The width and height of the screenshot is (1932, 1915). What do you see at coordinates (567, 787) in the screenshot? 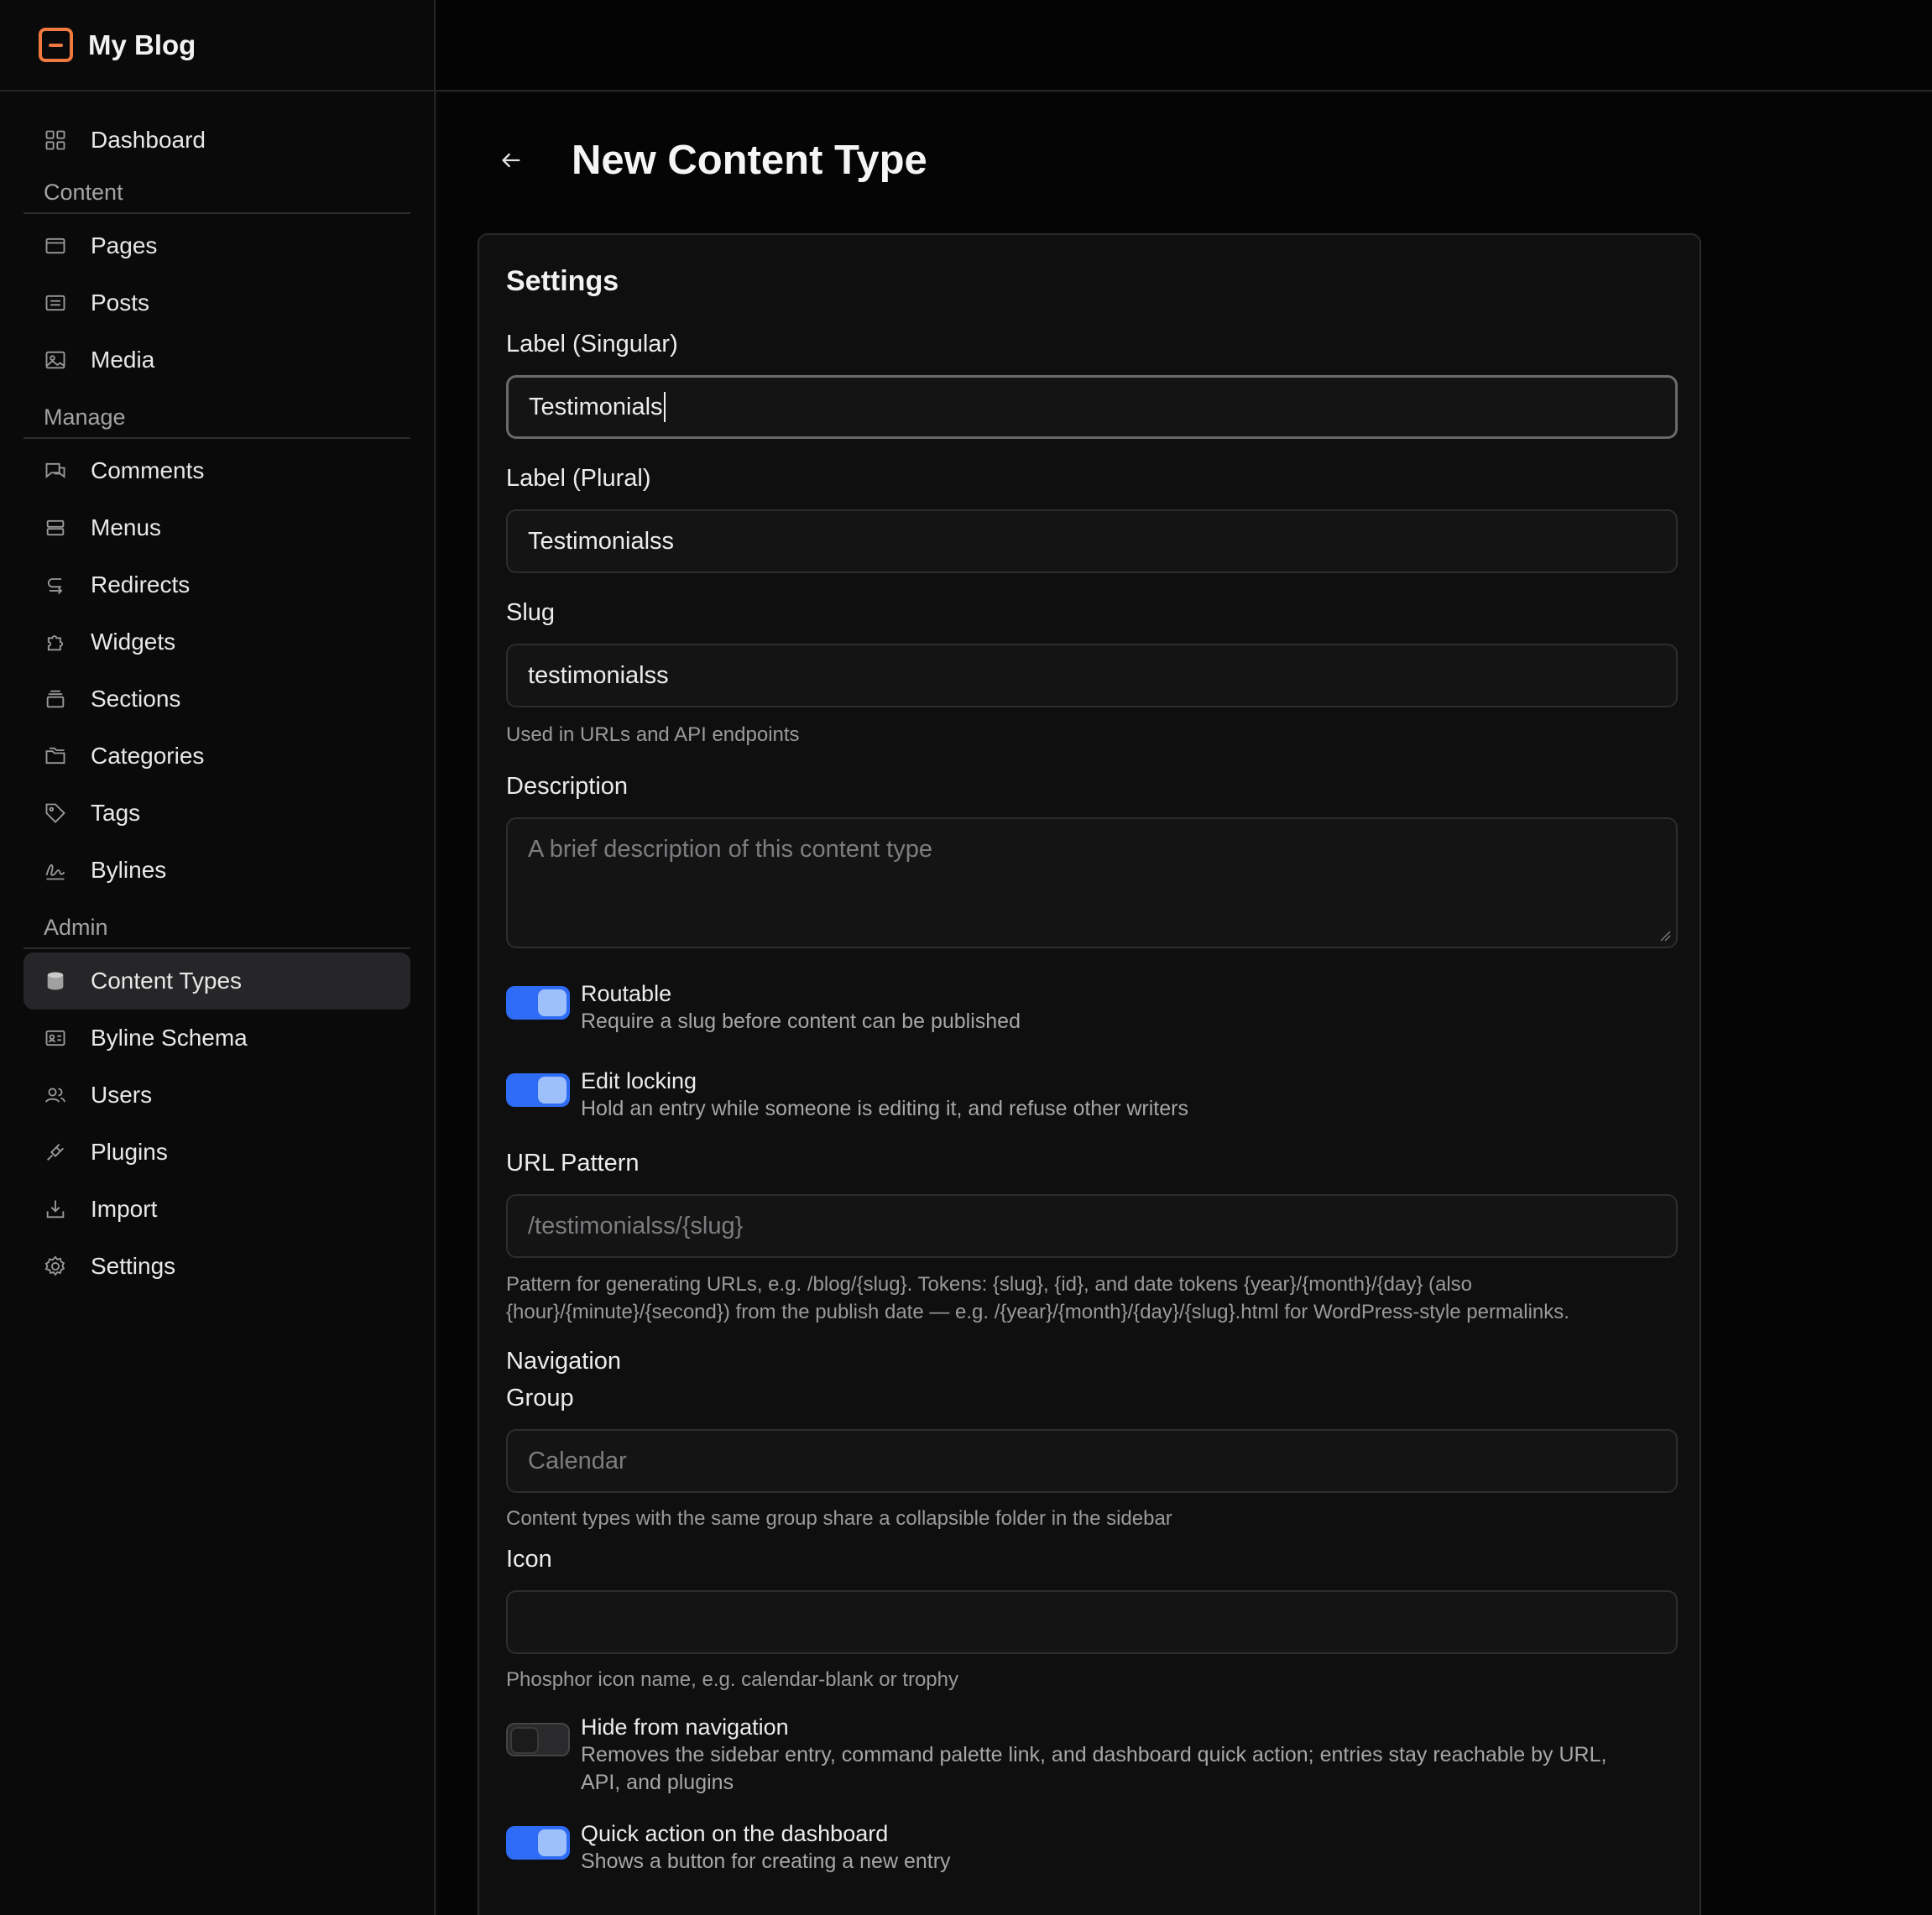
I see `description-label: Description` at bounding box center [567, 787].